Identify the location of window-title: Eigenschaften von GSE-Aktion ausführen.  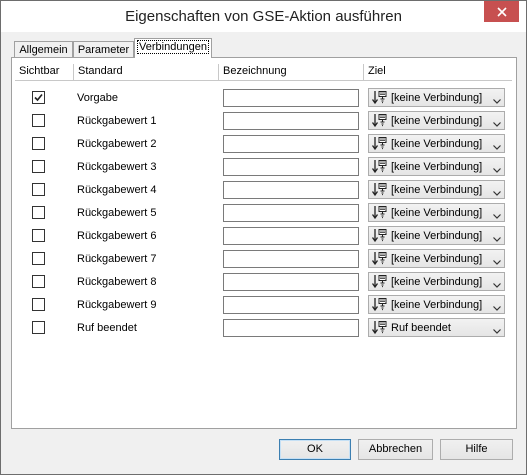
(263, 16).